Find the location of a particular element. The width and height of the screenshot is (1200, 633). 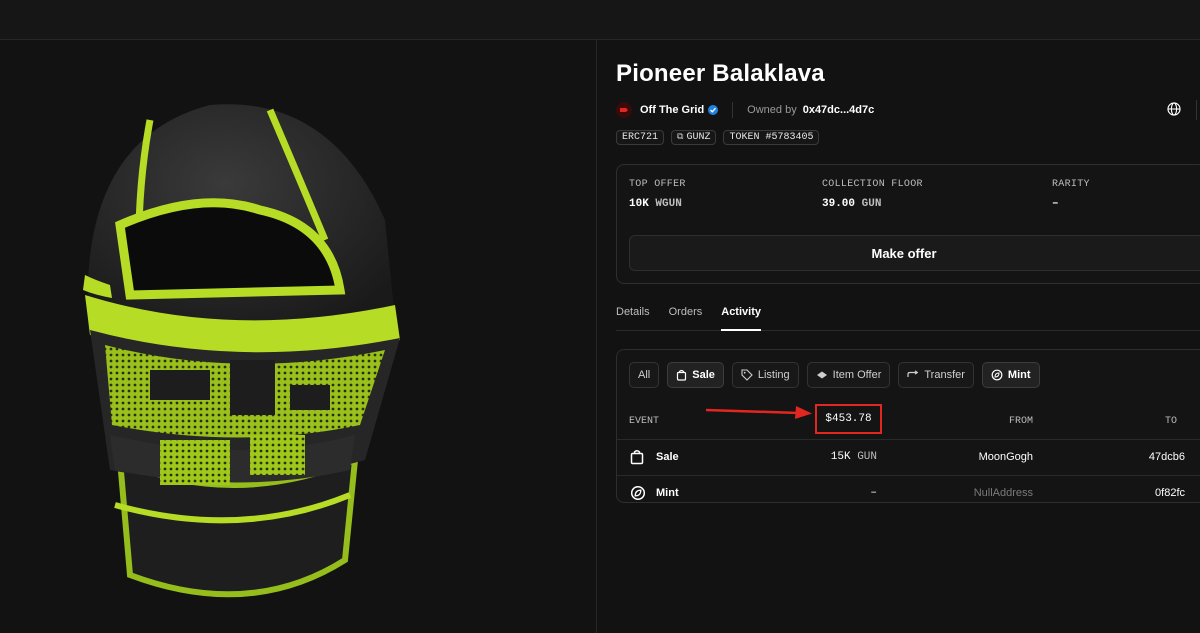

from-address-link: NullAddress is located at coordinates (1003, 493).